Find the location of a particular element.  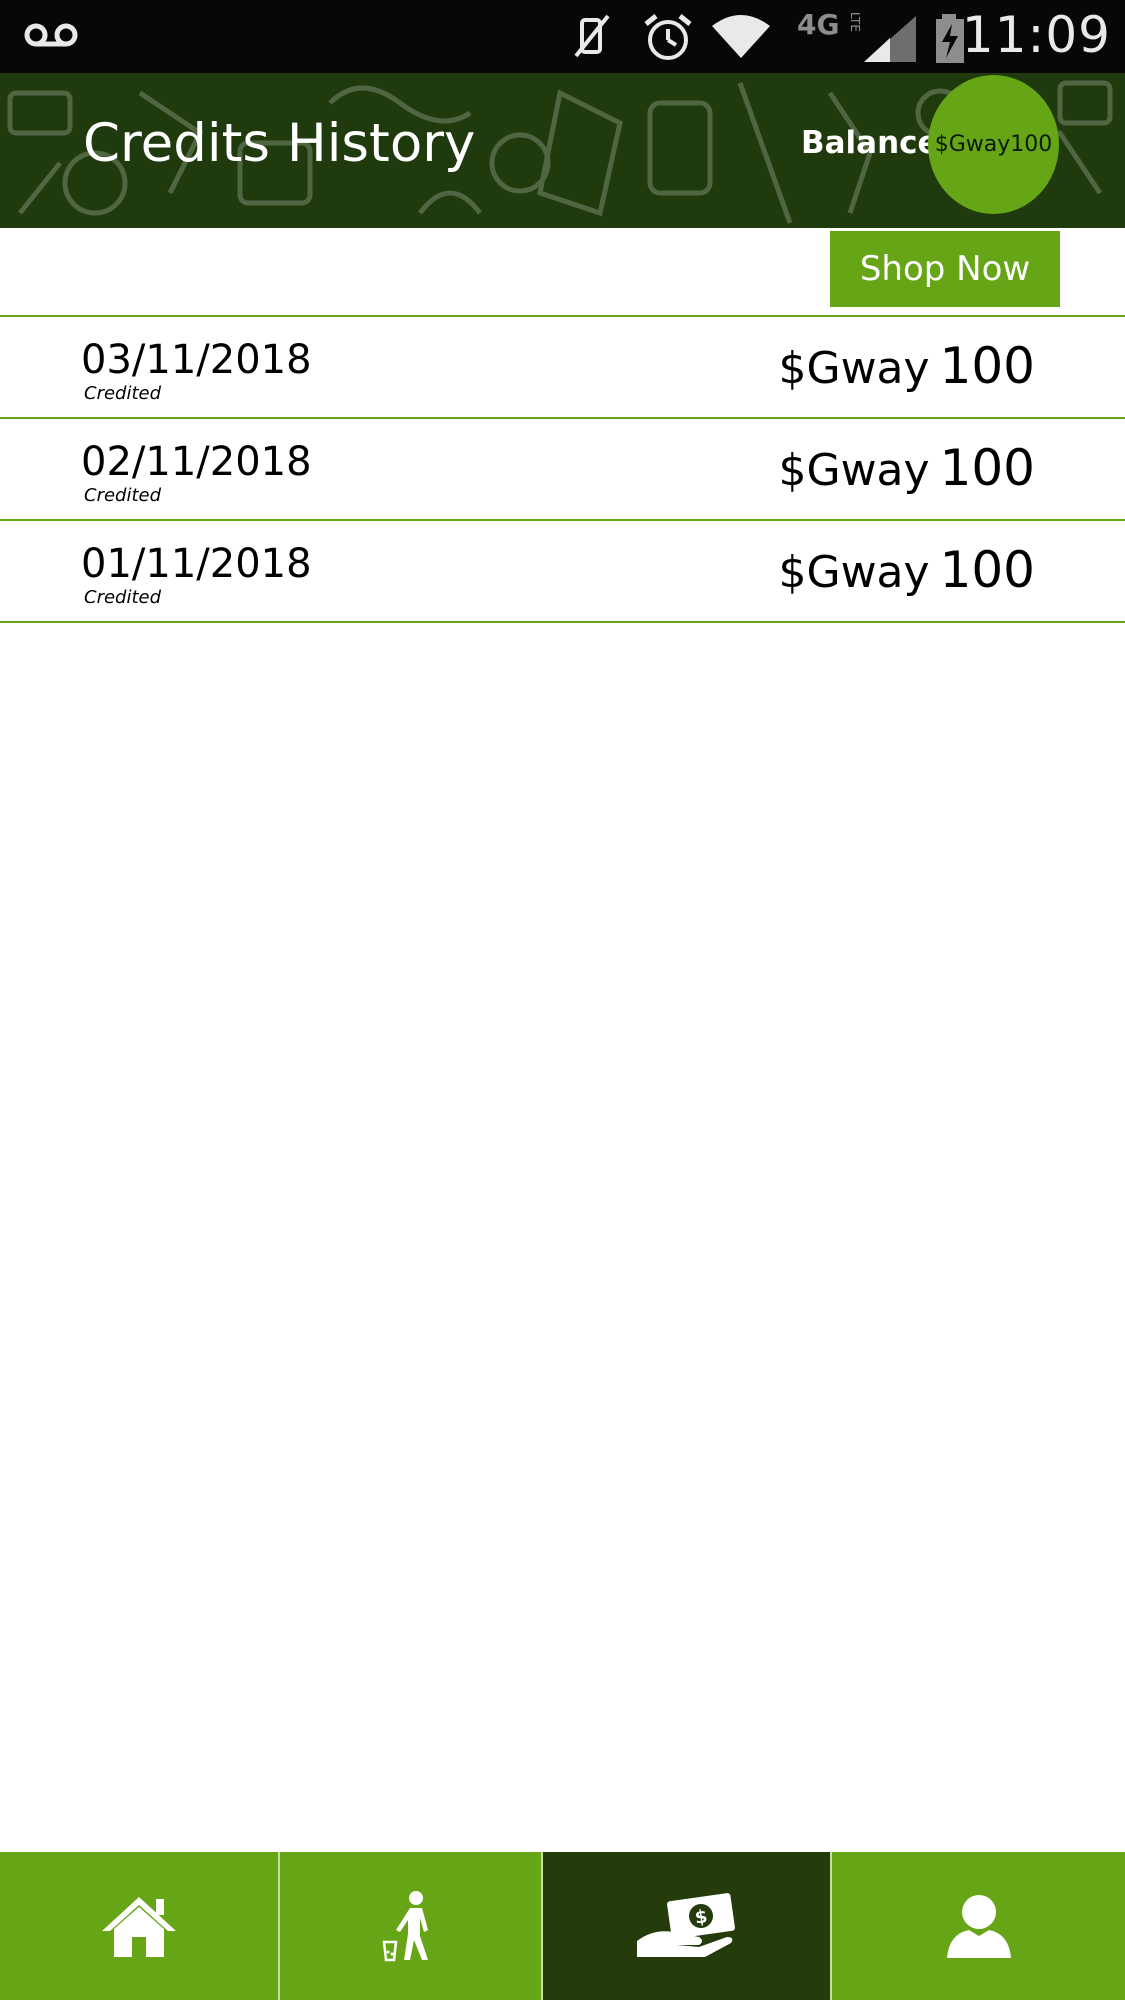

nav-profile is located at coordinates (978, 1926).